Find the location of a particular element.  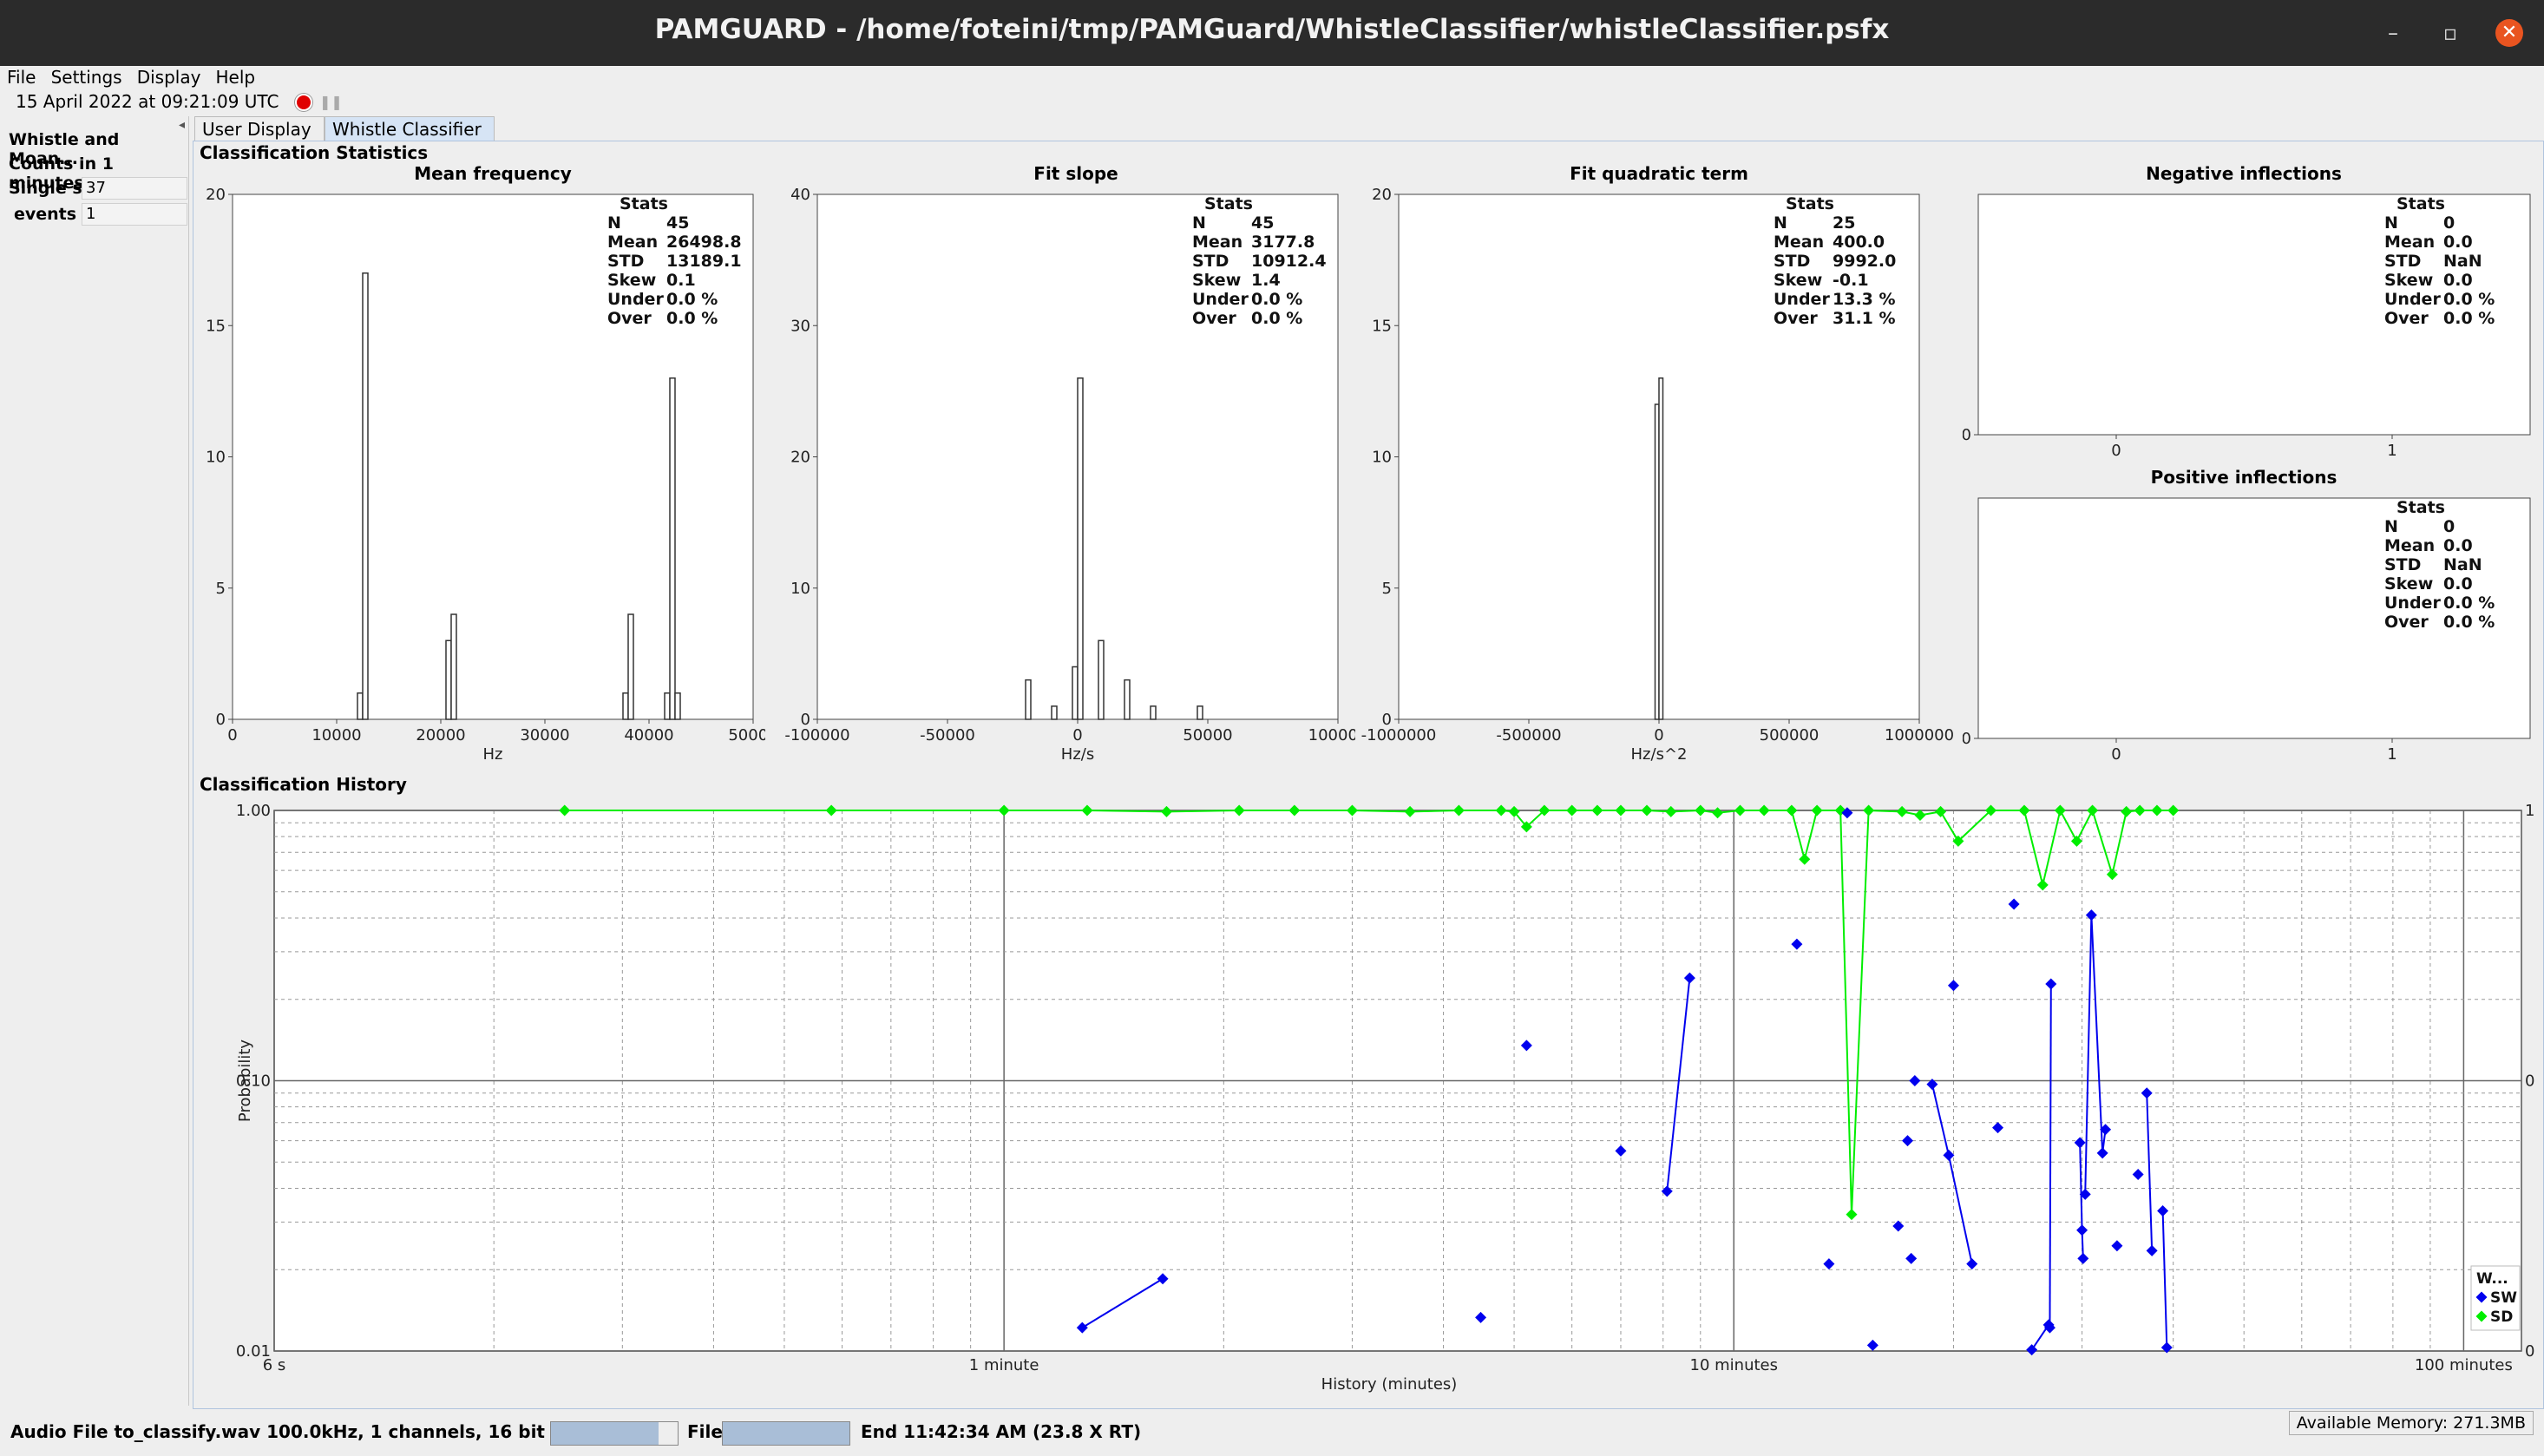

date-bar: 15 April 2022 at 09:21:09 UTC ❚❚ is located at coordinates (1272, 102).